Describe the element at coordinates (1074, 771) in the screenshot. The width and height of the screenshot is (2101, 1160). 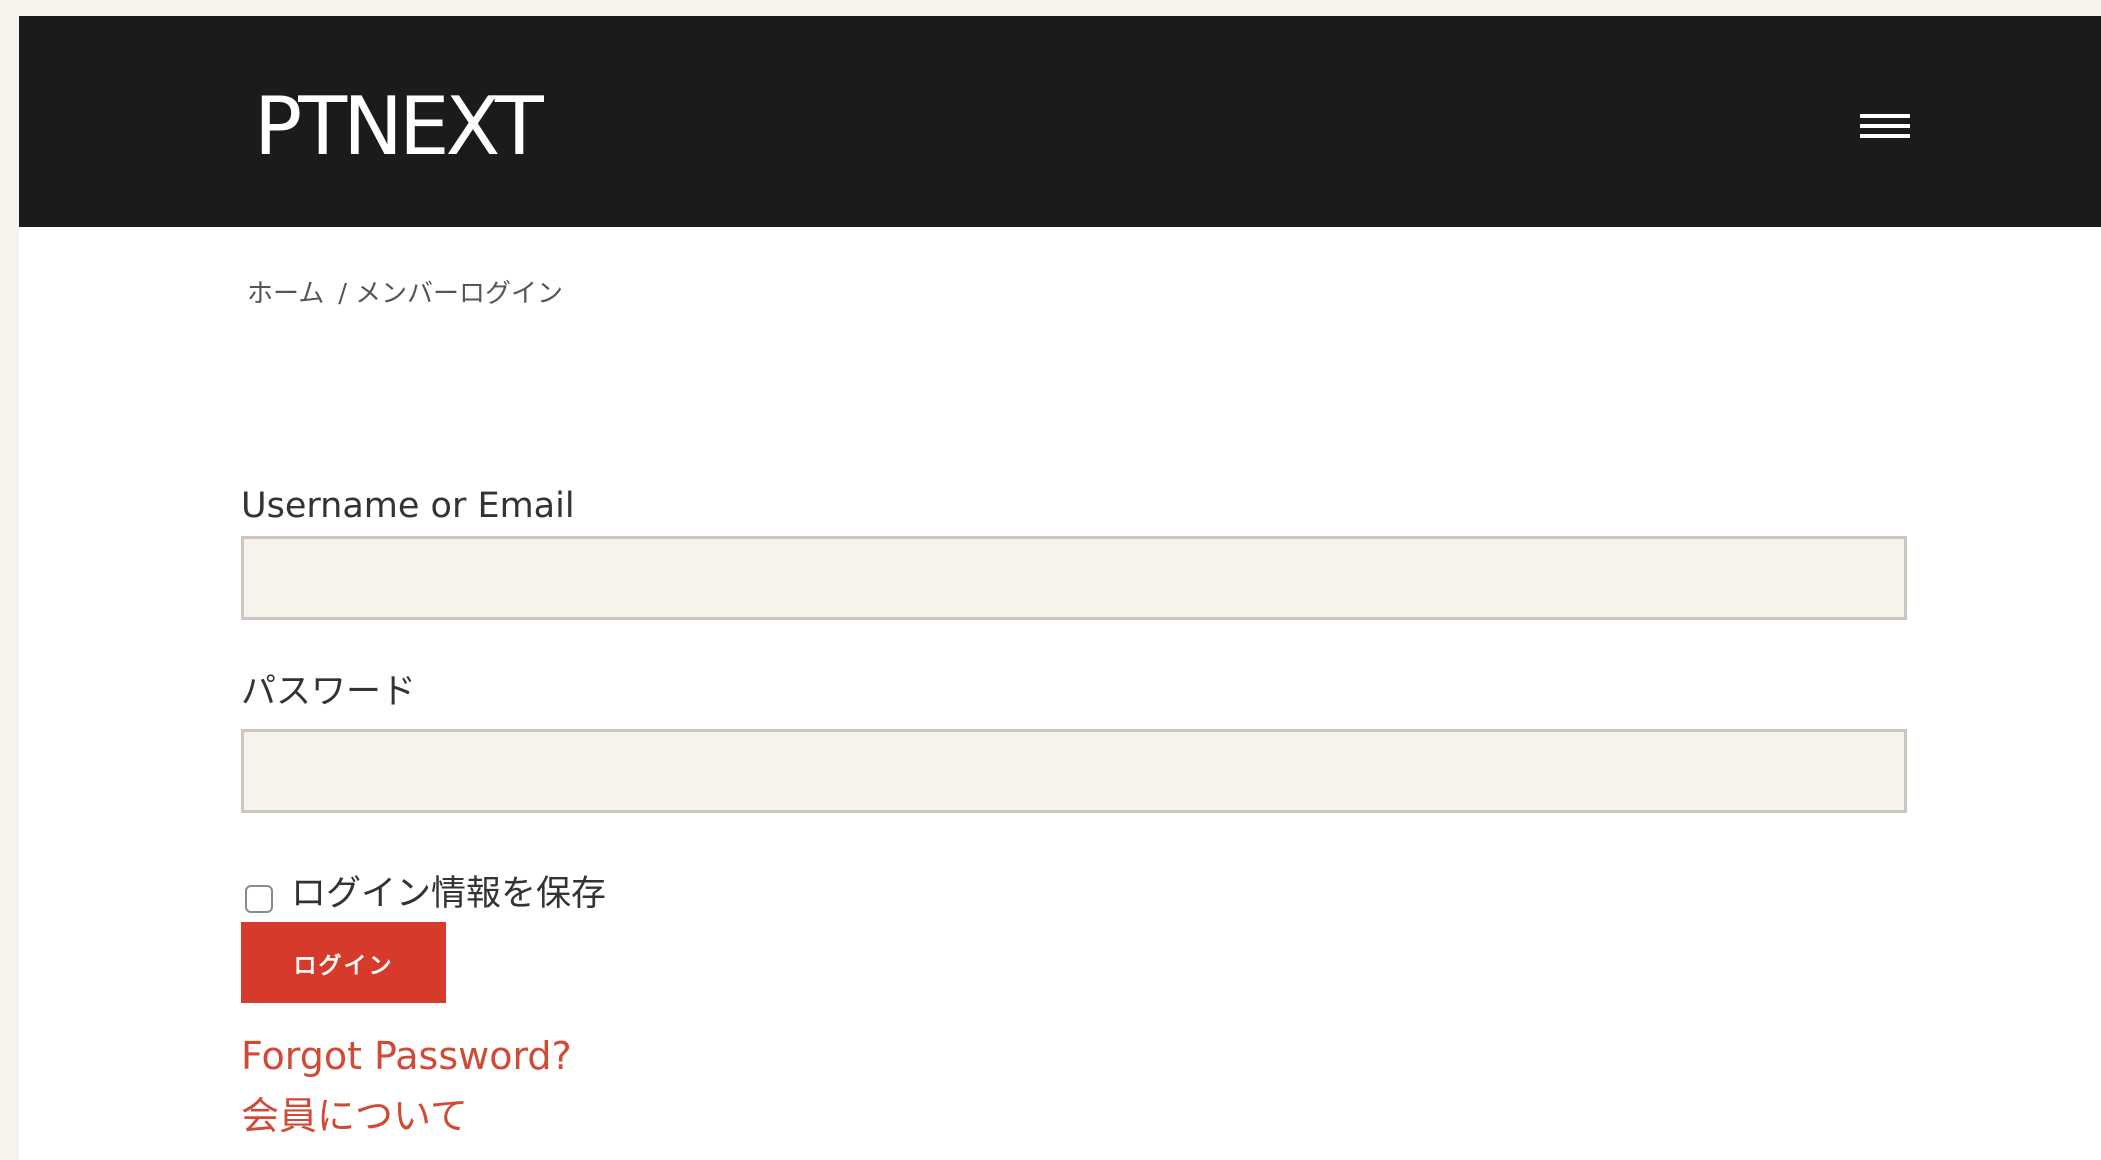
I see `password-input` at that location.